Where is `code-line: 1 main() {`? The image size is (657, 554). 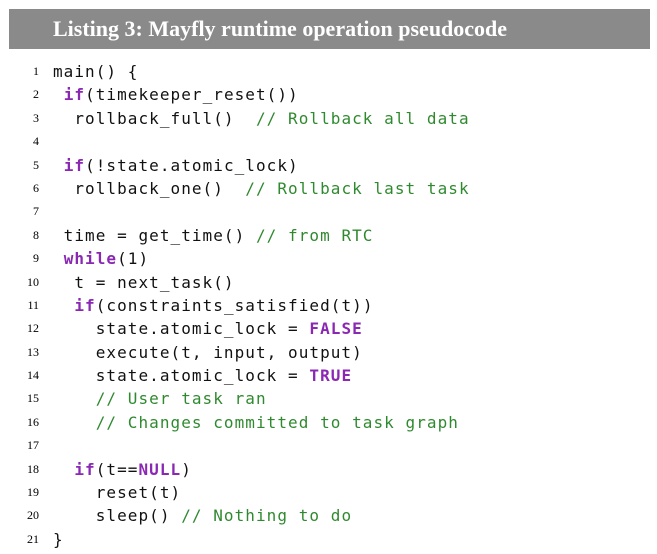 code-line: 1 main() { is located at coordinates (328, 71).